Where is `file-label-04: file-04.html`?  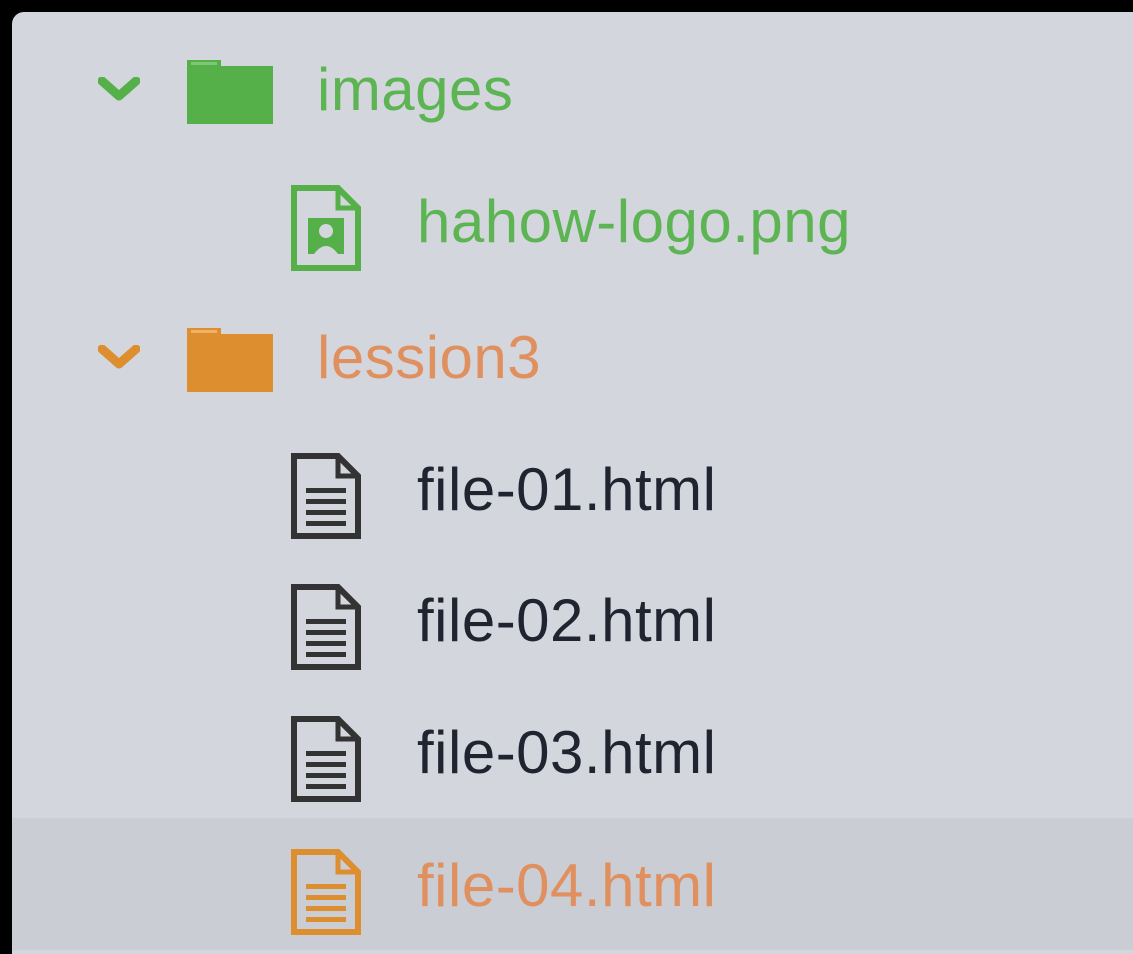
file-label-04: file-04.html is located at coordinates (567, 885).